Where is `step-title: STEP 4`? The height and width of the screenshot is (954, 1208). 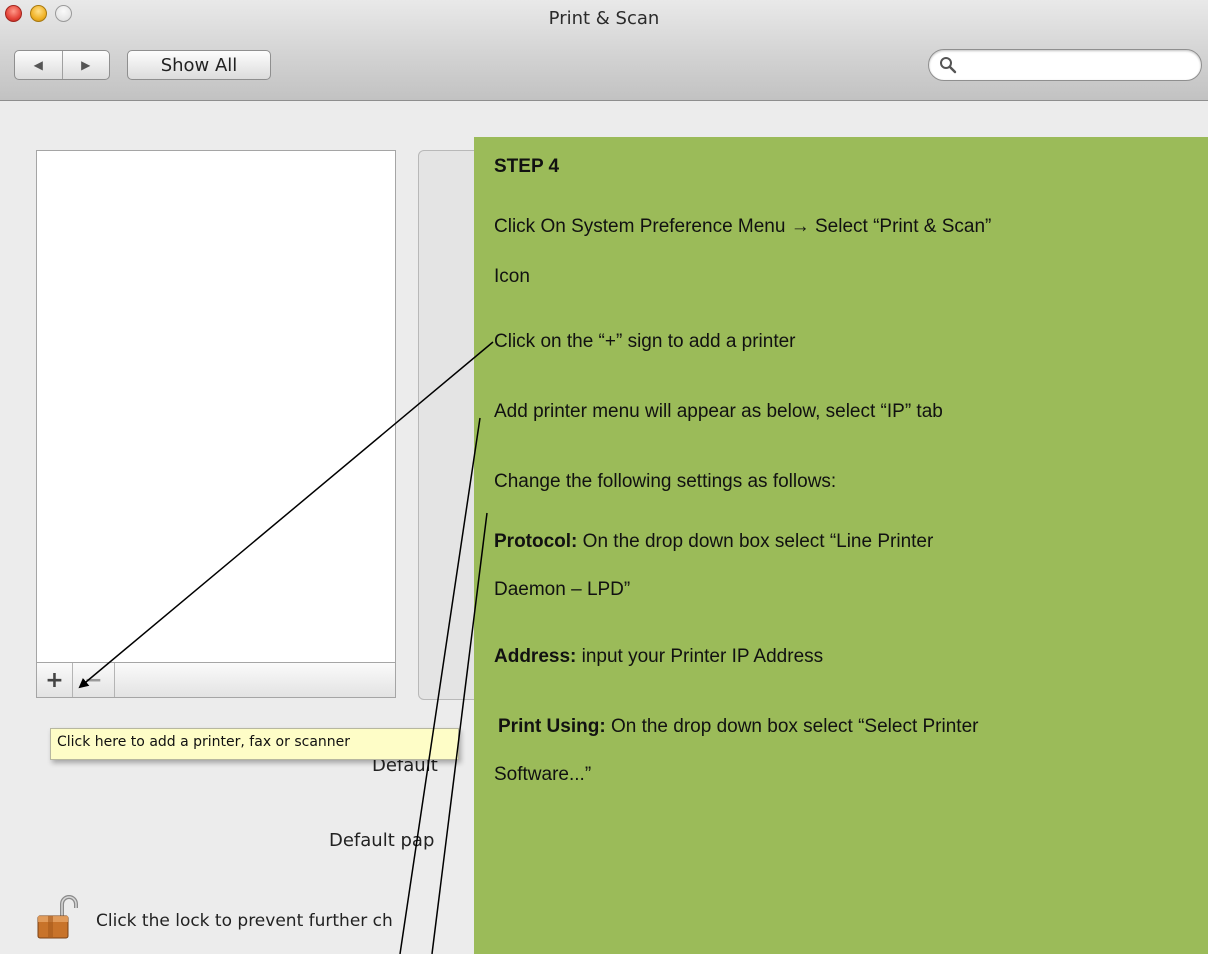 step-title: STEP 4 is located at coordinates (527, 166).